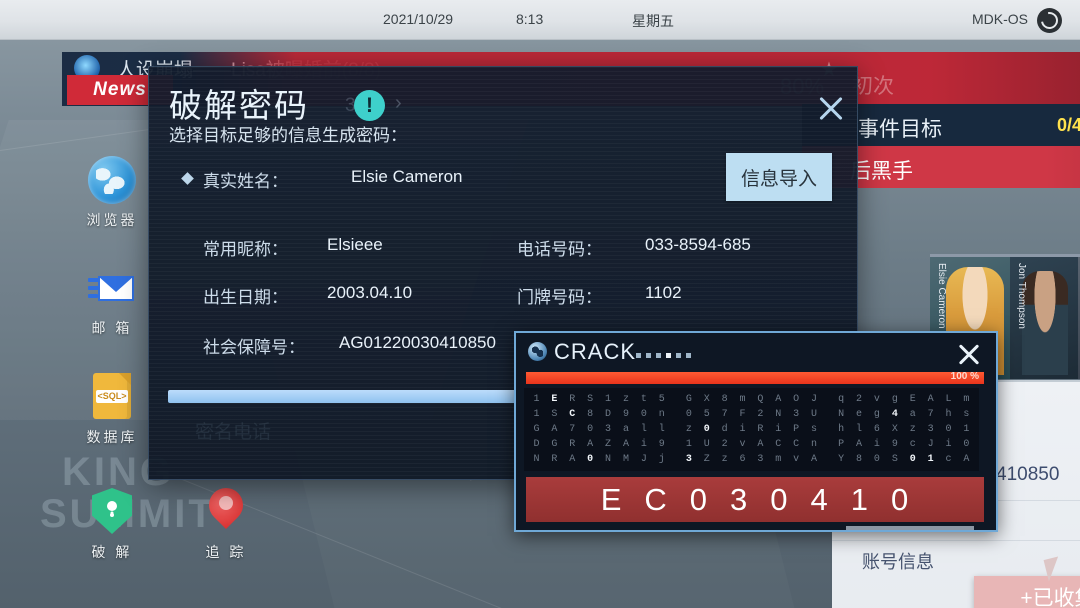 The image size is (1080, 608). Describe the element at coordinates (688, 429) in the screenshot. I see `matrix-char: z` at that location.